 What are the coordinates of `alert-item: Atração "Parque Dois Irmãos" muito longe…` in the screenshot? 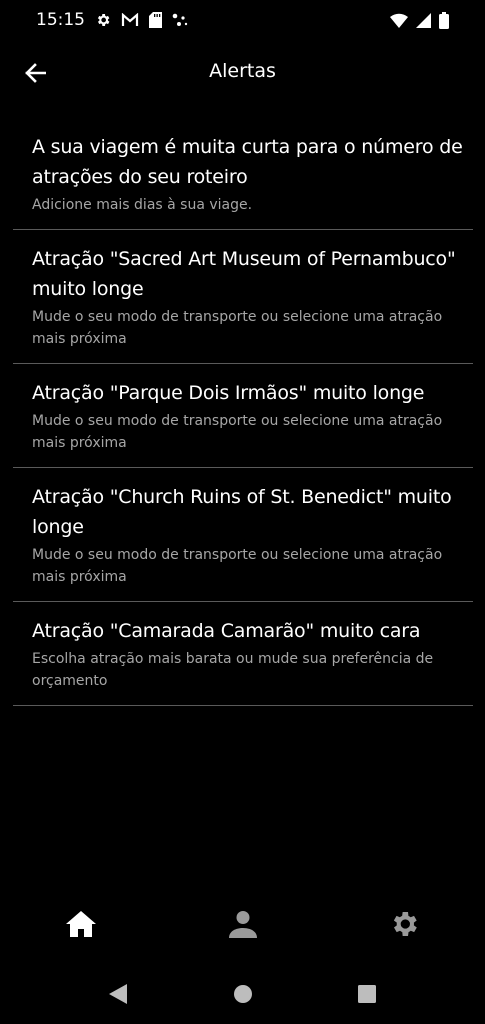 It's located at (243, 416).